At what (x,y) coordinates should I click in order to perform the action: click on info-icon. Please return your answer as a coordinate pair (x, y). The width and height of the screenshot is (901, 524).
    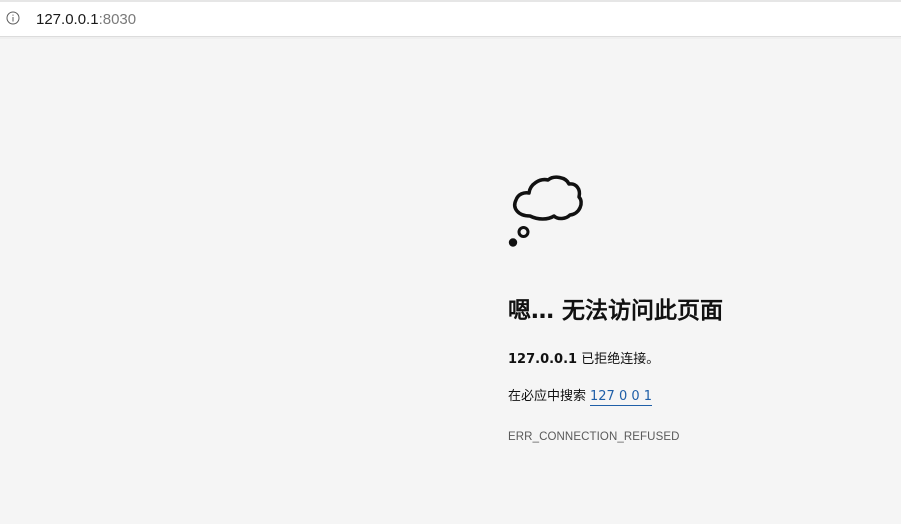
    Looking at the image, I should click on (13, 18).